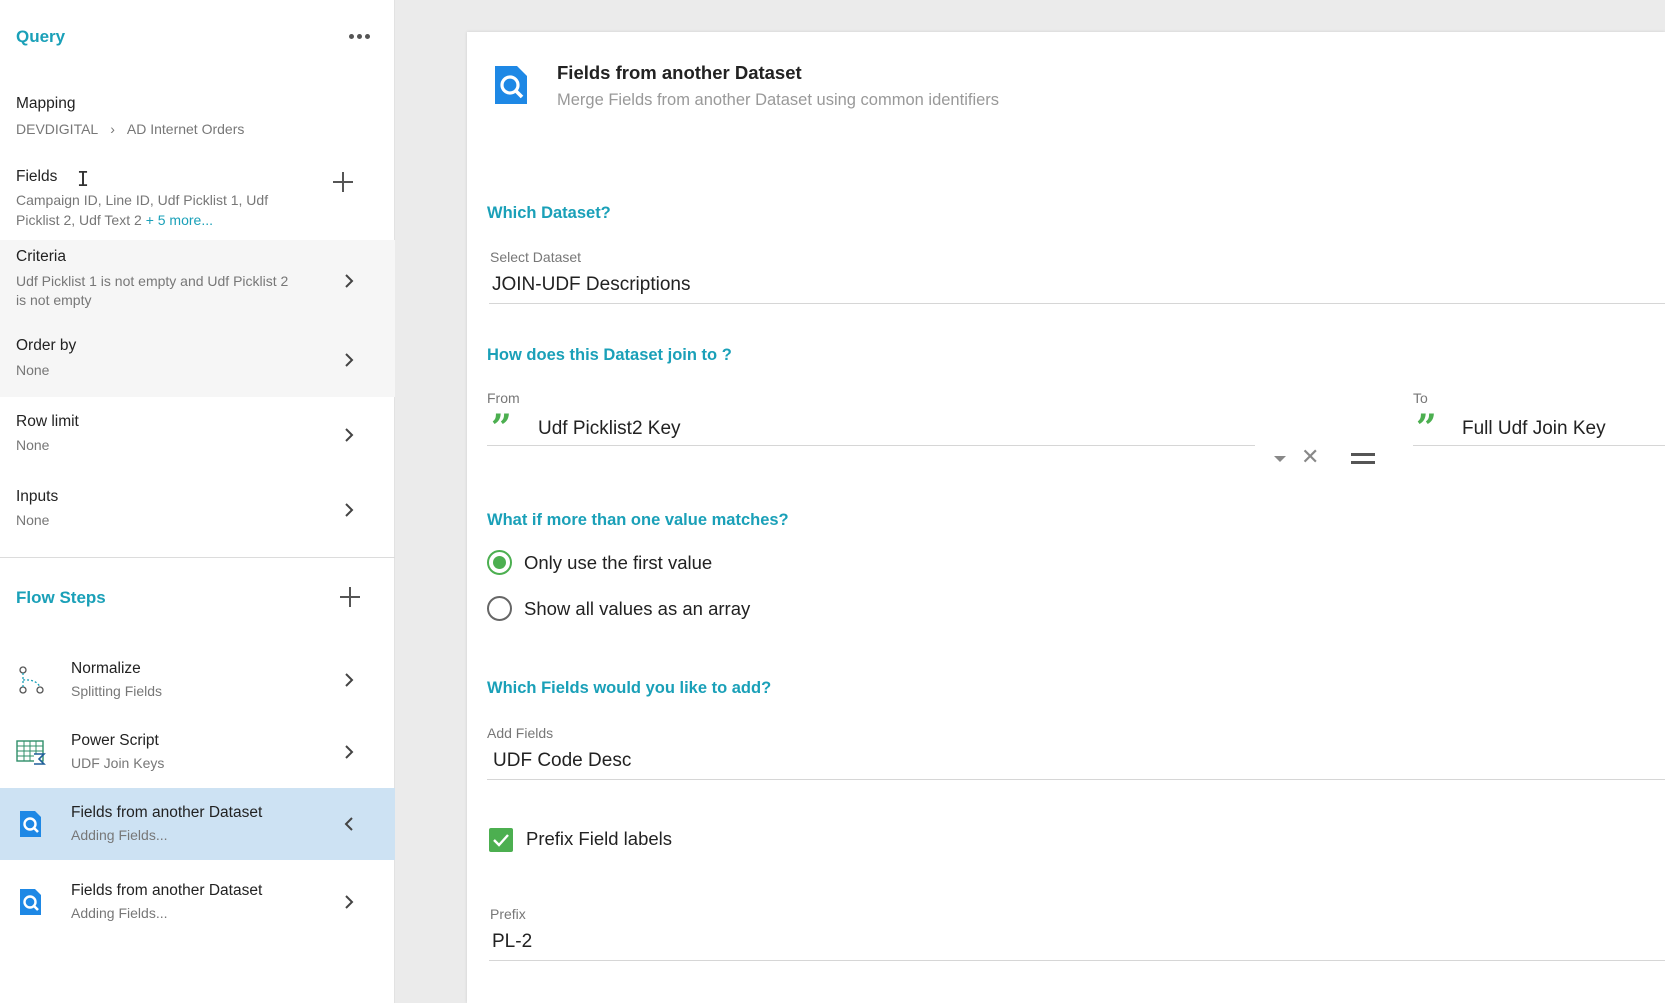 Image resolution: width=1665 pixels, height=1003 pixels. What do you see at coordinates (520, 733) in the screenshot?
I see `add-fields-label: Add Fields` at bounding box center [520, 733].